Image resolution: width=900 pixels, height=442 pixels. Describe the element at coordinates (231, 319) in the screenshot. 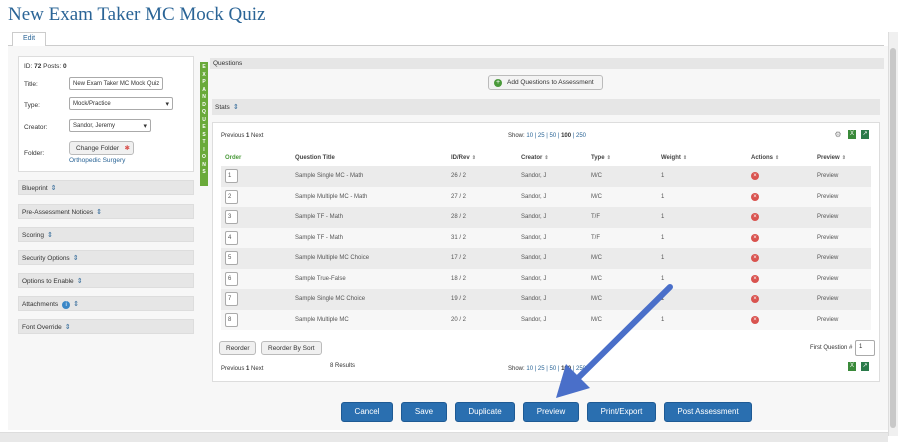

I see `order-input: 8` at that location.